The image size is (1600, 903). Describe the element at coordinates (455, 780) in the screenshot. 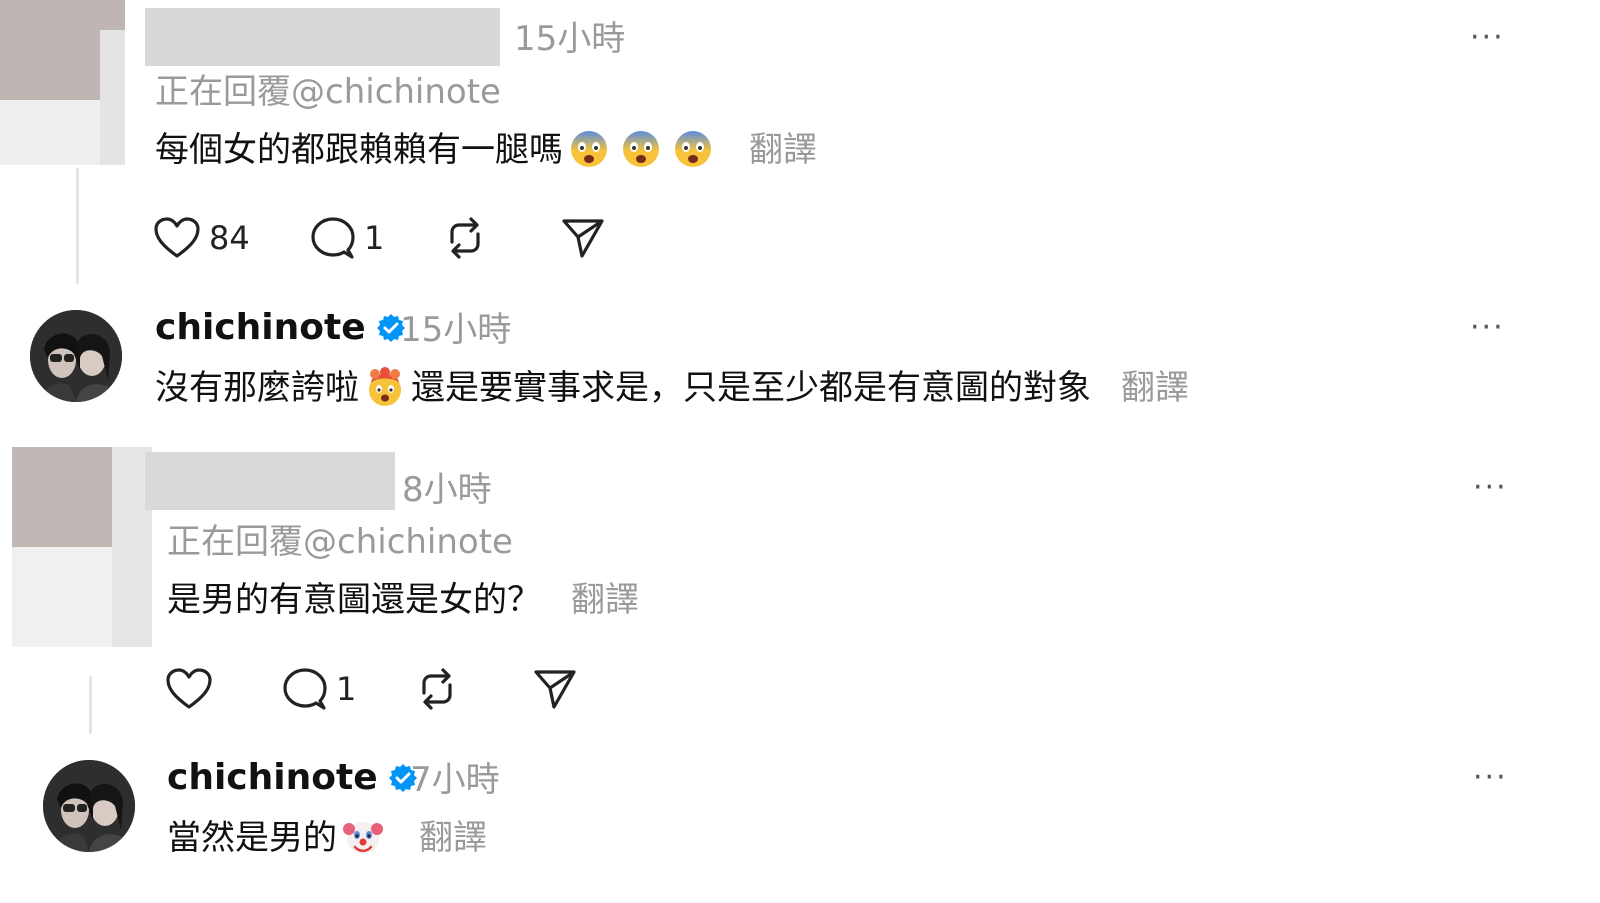

I see `comment-time: 7小時` at that location.